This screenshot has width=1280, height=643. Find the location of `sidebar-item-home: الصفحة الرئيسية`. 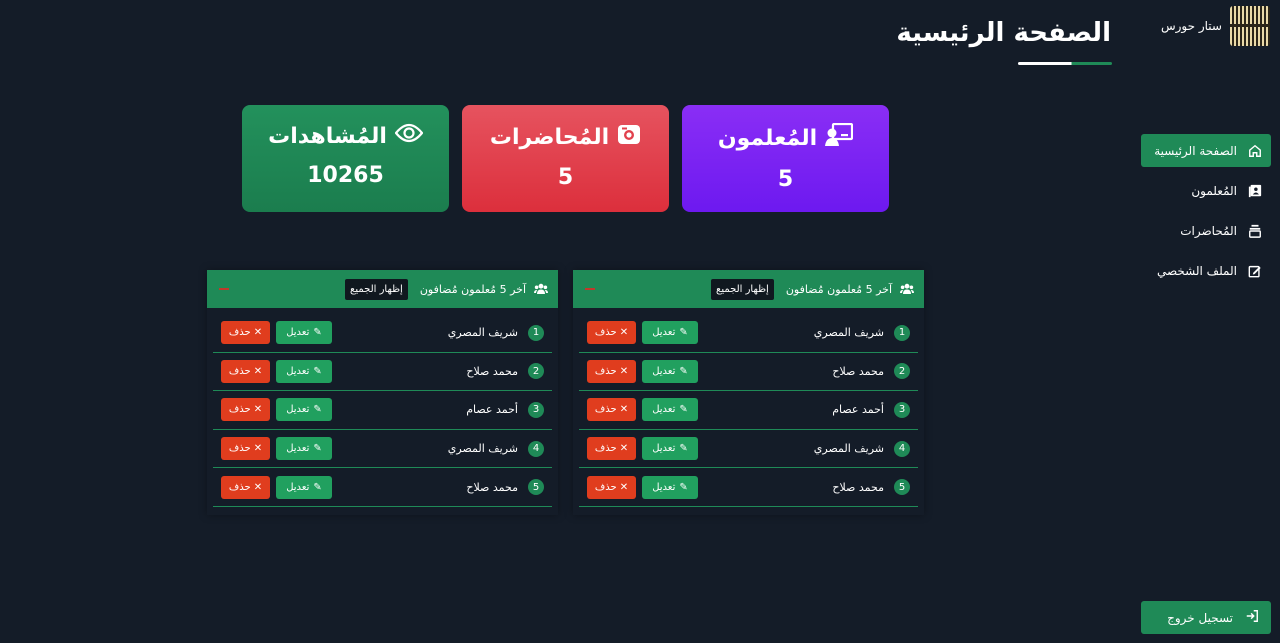

sidebar-item-home: الصفحة الرئيسية is located at coordinates (1206, 150).